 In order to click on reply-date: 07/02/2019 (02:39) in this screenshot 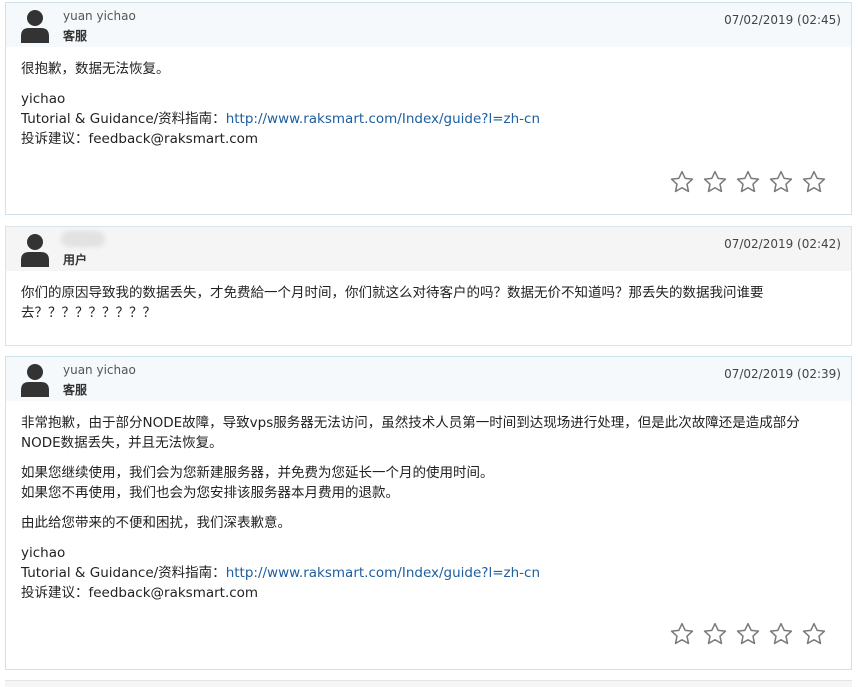, I will do `click(782, 374)`.